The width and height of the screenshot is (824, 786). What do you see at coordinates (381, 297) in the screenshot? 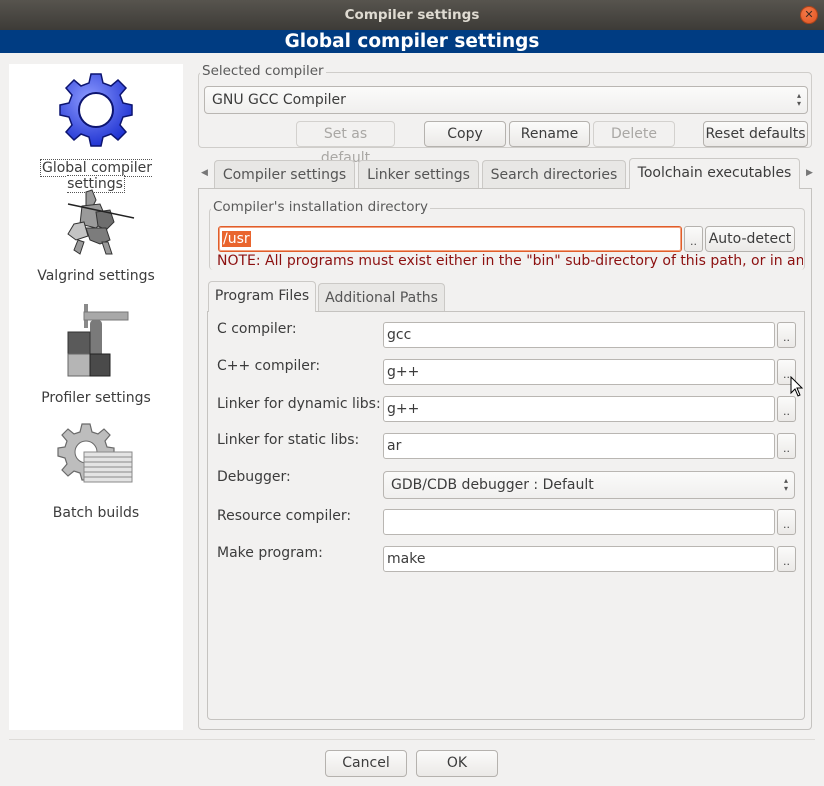
I see `tab-additional-paths: Additional Paths` at bounding box center [381, 297].